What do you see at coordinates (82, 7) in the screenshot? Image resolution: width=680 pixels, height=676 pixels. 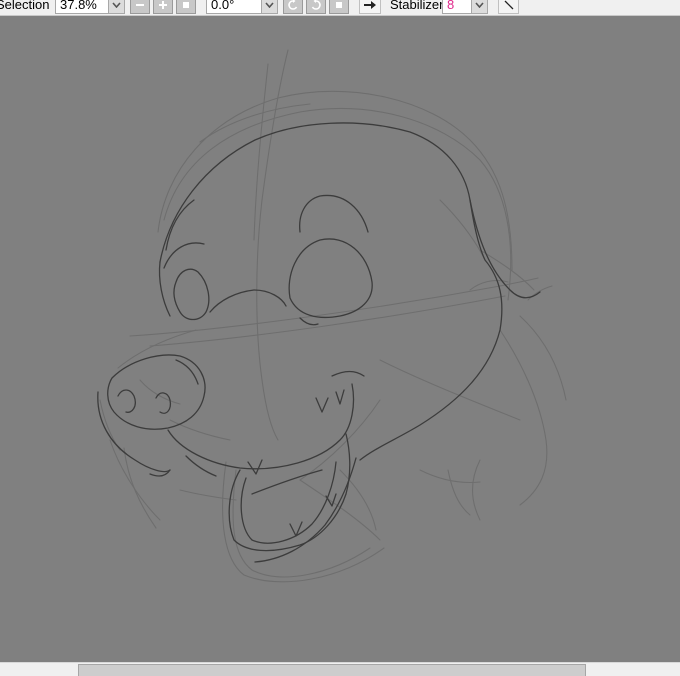 I see `zoom-field: 37.8%` at bounding box center [82, 7].